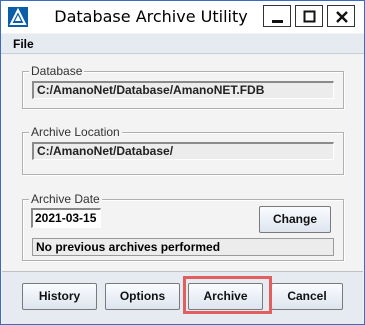 This screenshot has width=365, height=325. I want to click on archive-status-text: No previous archives performed, so click(183, 247).